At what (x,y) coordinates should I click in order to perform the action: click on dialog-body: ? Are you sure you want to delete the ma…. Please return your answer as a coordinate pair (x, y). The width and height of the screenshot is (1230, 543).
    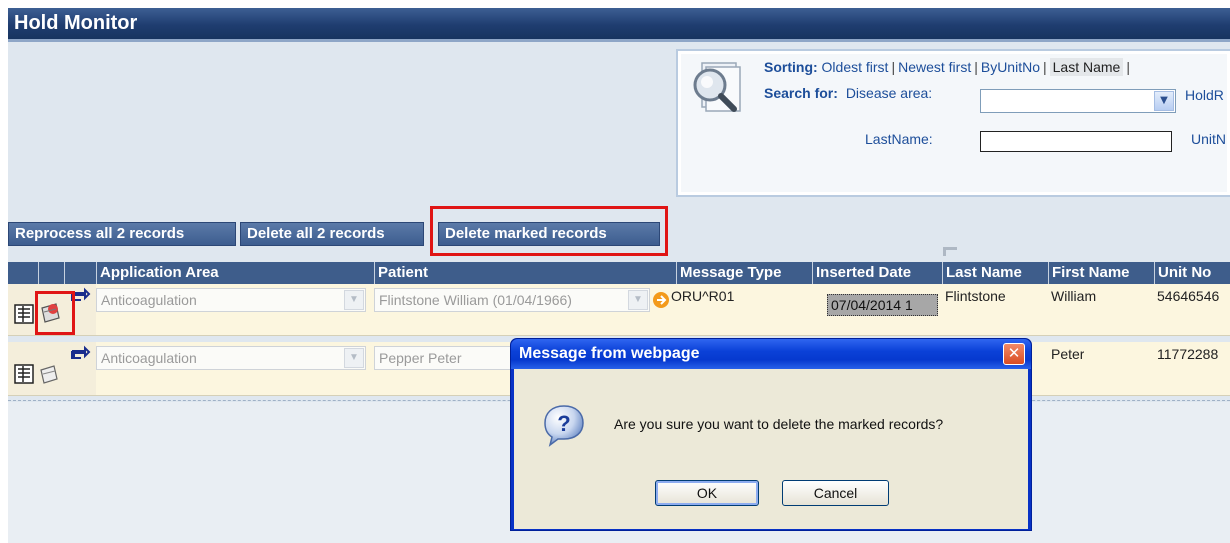
    Looking at the image, I should click on (771, 449).